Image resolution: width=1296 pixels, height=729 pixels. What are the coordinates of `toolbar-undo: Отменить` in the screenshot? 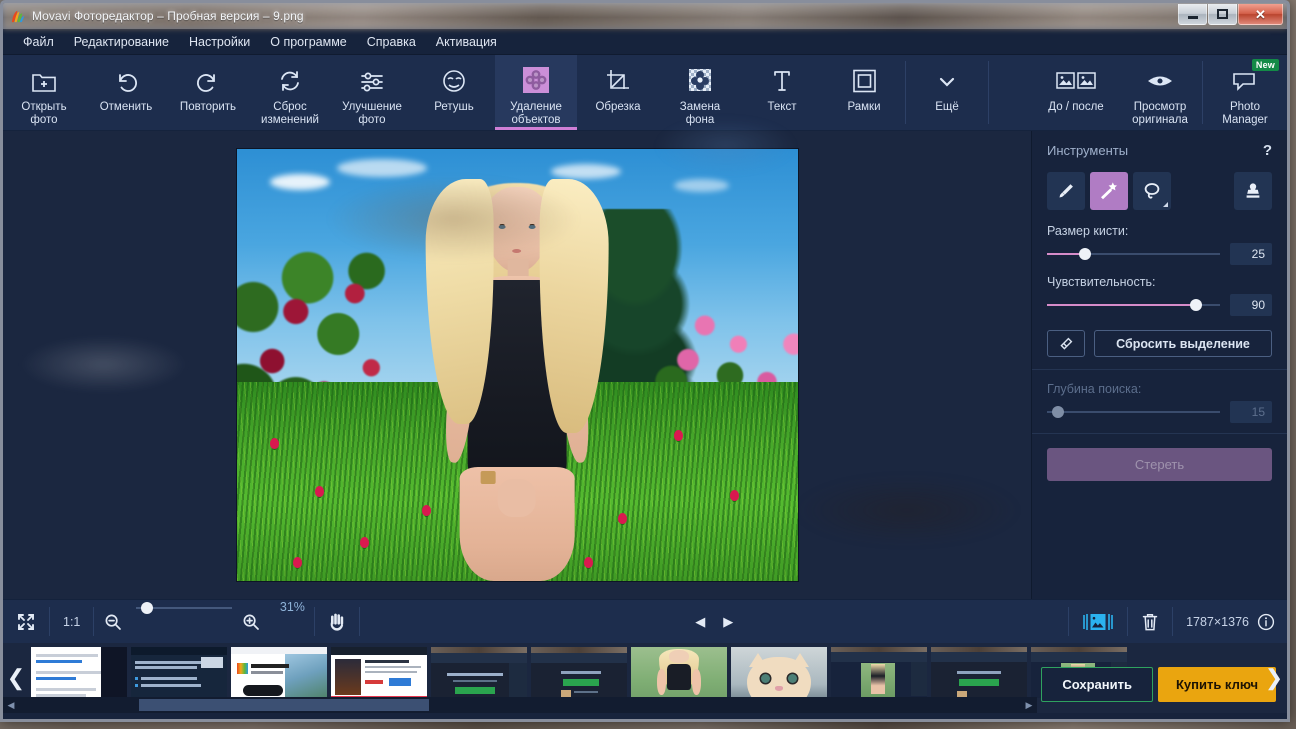 It's located at (126, 92).